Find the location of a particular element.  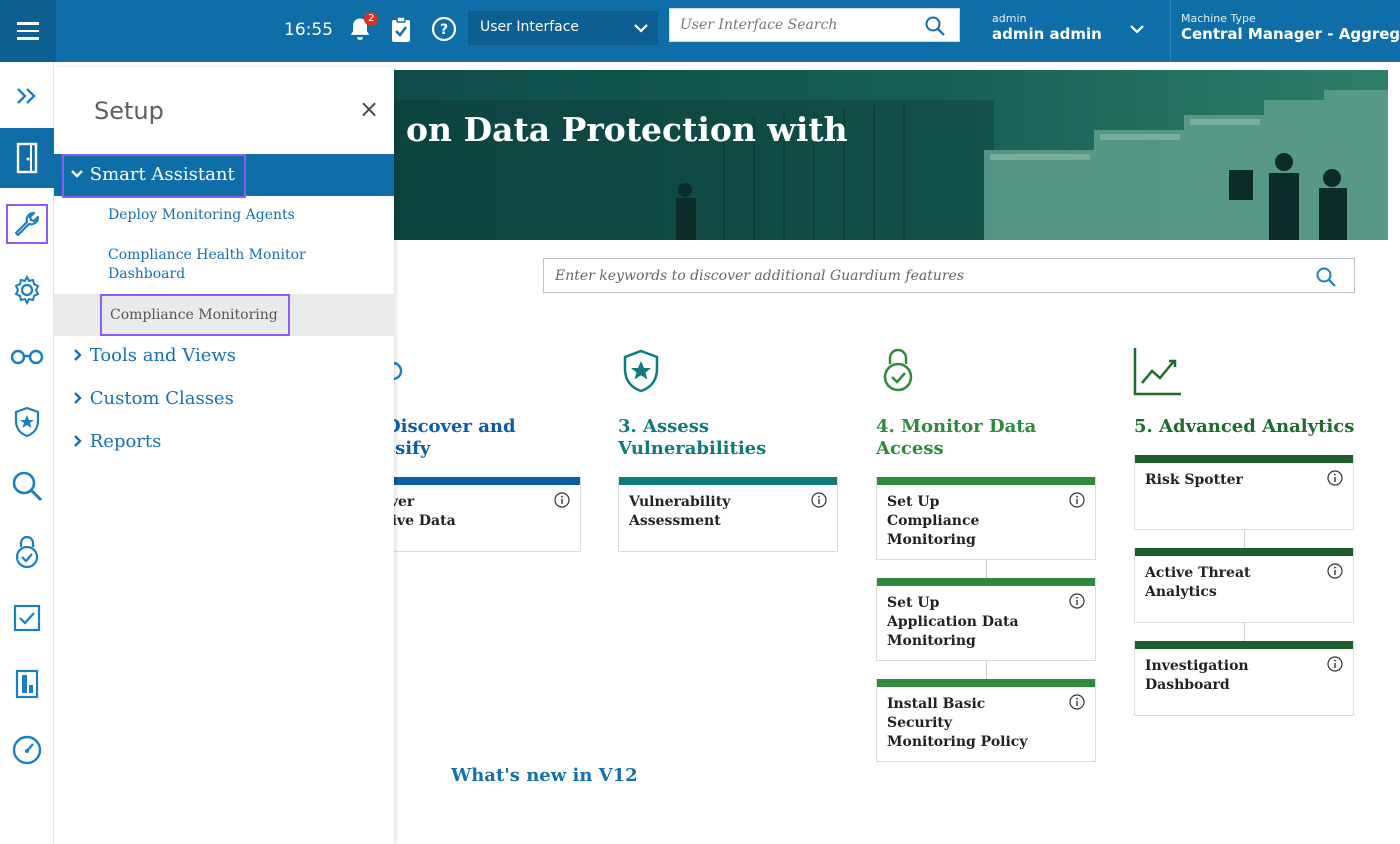

card-text: Dashboard is located at coordinates (1187, 685).